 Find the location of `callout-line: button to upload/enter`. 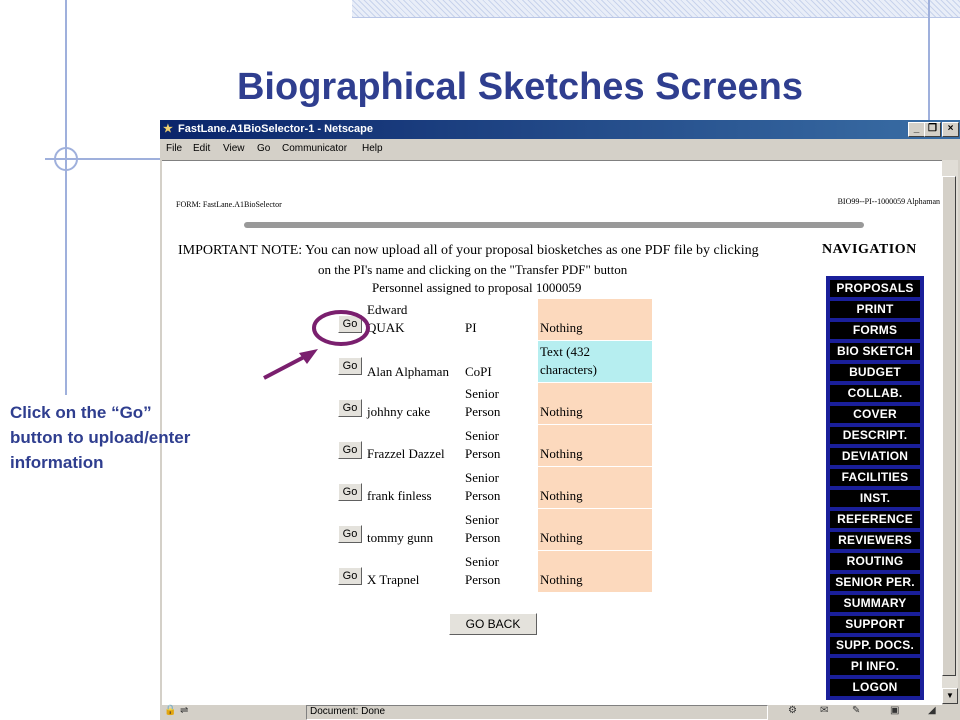

callout-line: button to upload/enter is located at coordinates (100, 437).